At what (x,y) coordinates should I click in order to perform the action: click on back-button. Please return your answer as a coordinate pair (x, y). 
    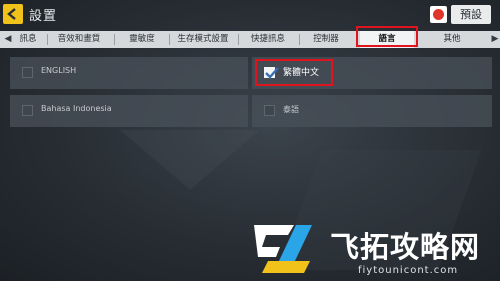
    Looking at the image, I should click on (13, 14).